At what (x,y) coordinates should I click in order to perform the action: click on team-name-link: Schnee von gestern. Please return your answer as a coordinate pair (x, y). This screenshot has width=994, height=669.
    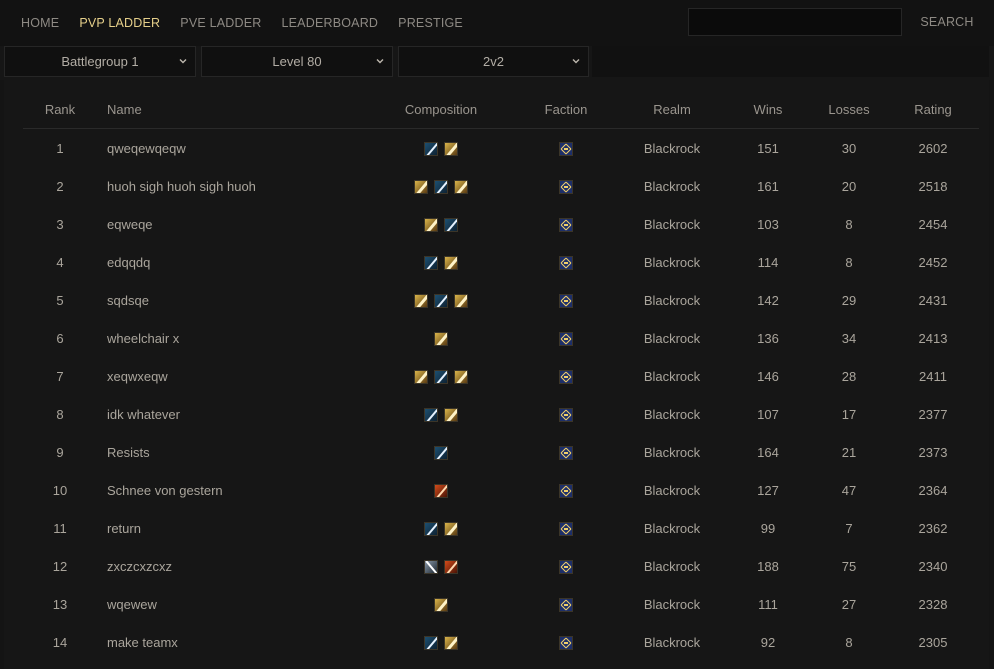
    Looking at the image, I should click on (165, 490).